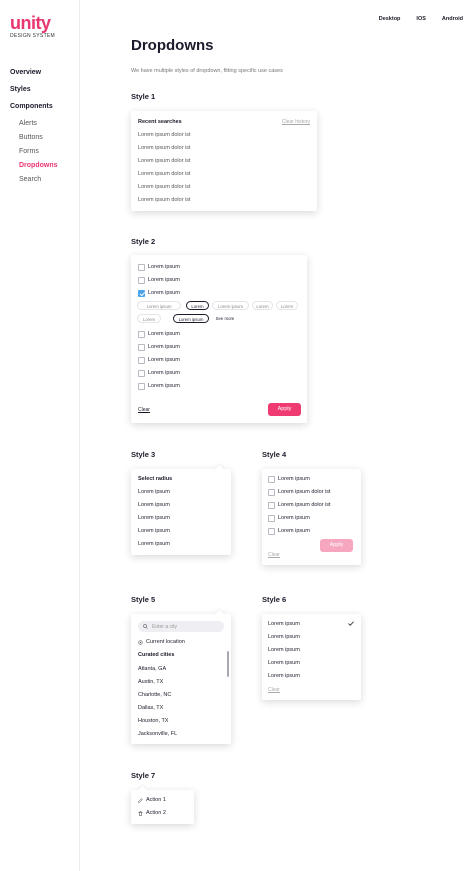  What do you see at coordinates (153, 721) in the screenshot?
I see `city-option: Houston, TX` at bounding box center [153, 721].